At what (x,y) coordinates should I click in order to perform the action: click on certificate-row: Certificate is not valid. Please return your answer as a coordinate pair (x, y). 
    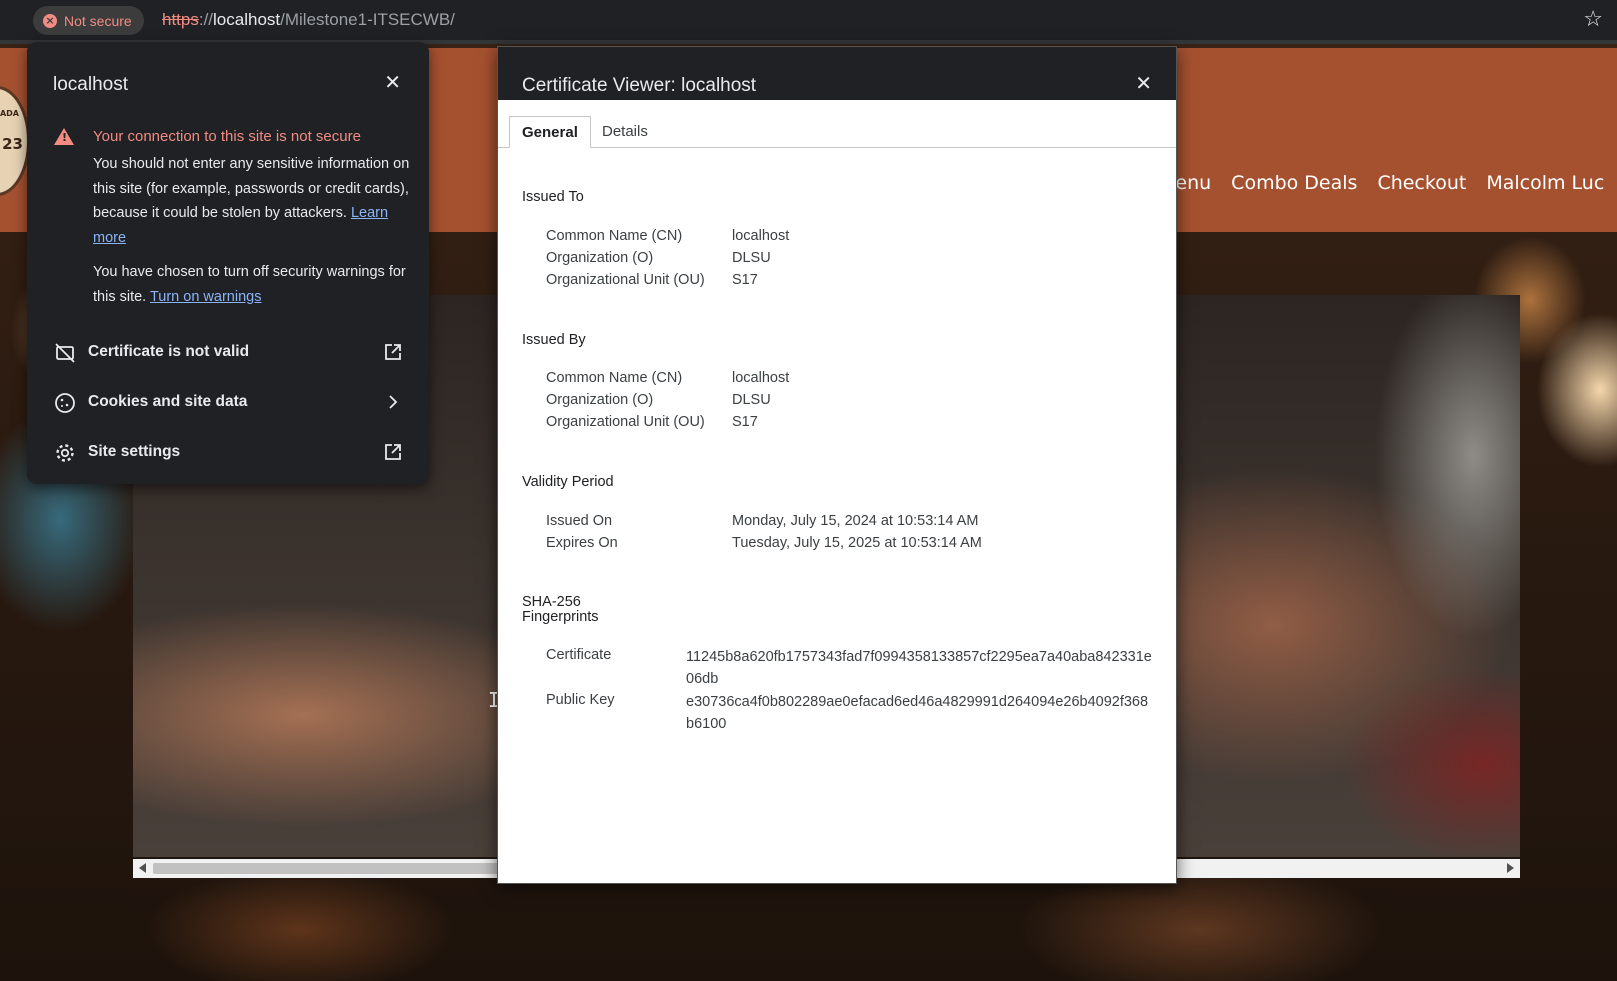
    Looking at the image, I should click on (228, 353).